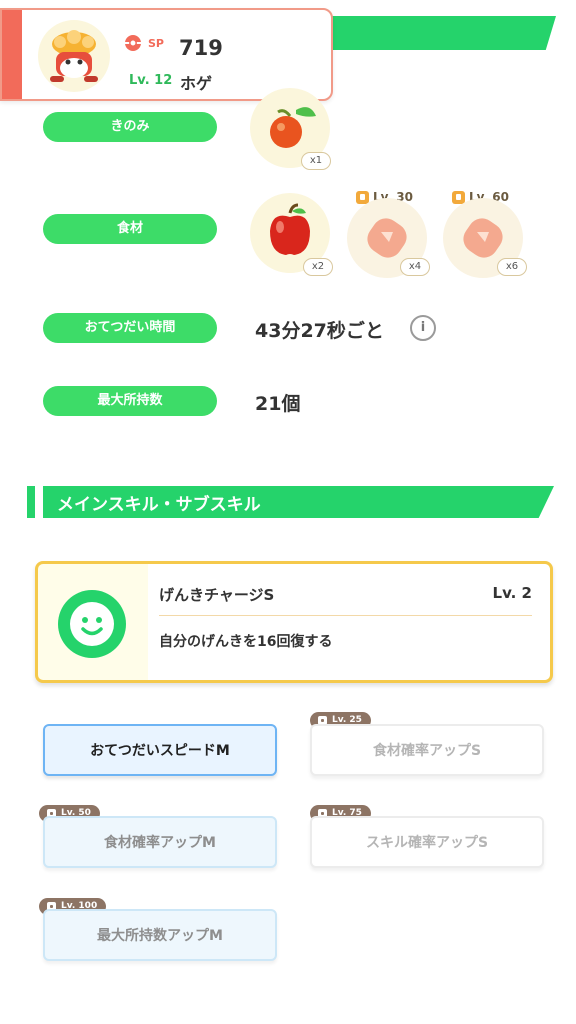 The width and height of the screenshot is (576, 1024). I want to click on pokemon-level: Lv. 12, so click(151, 80).